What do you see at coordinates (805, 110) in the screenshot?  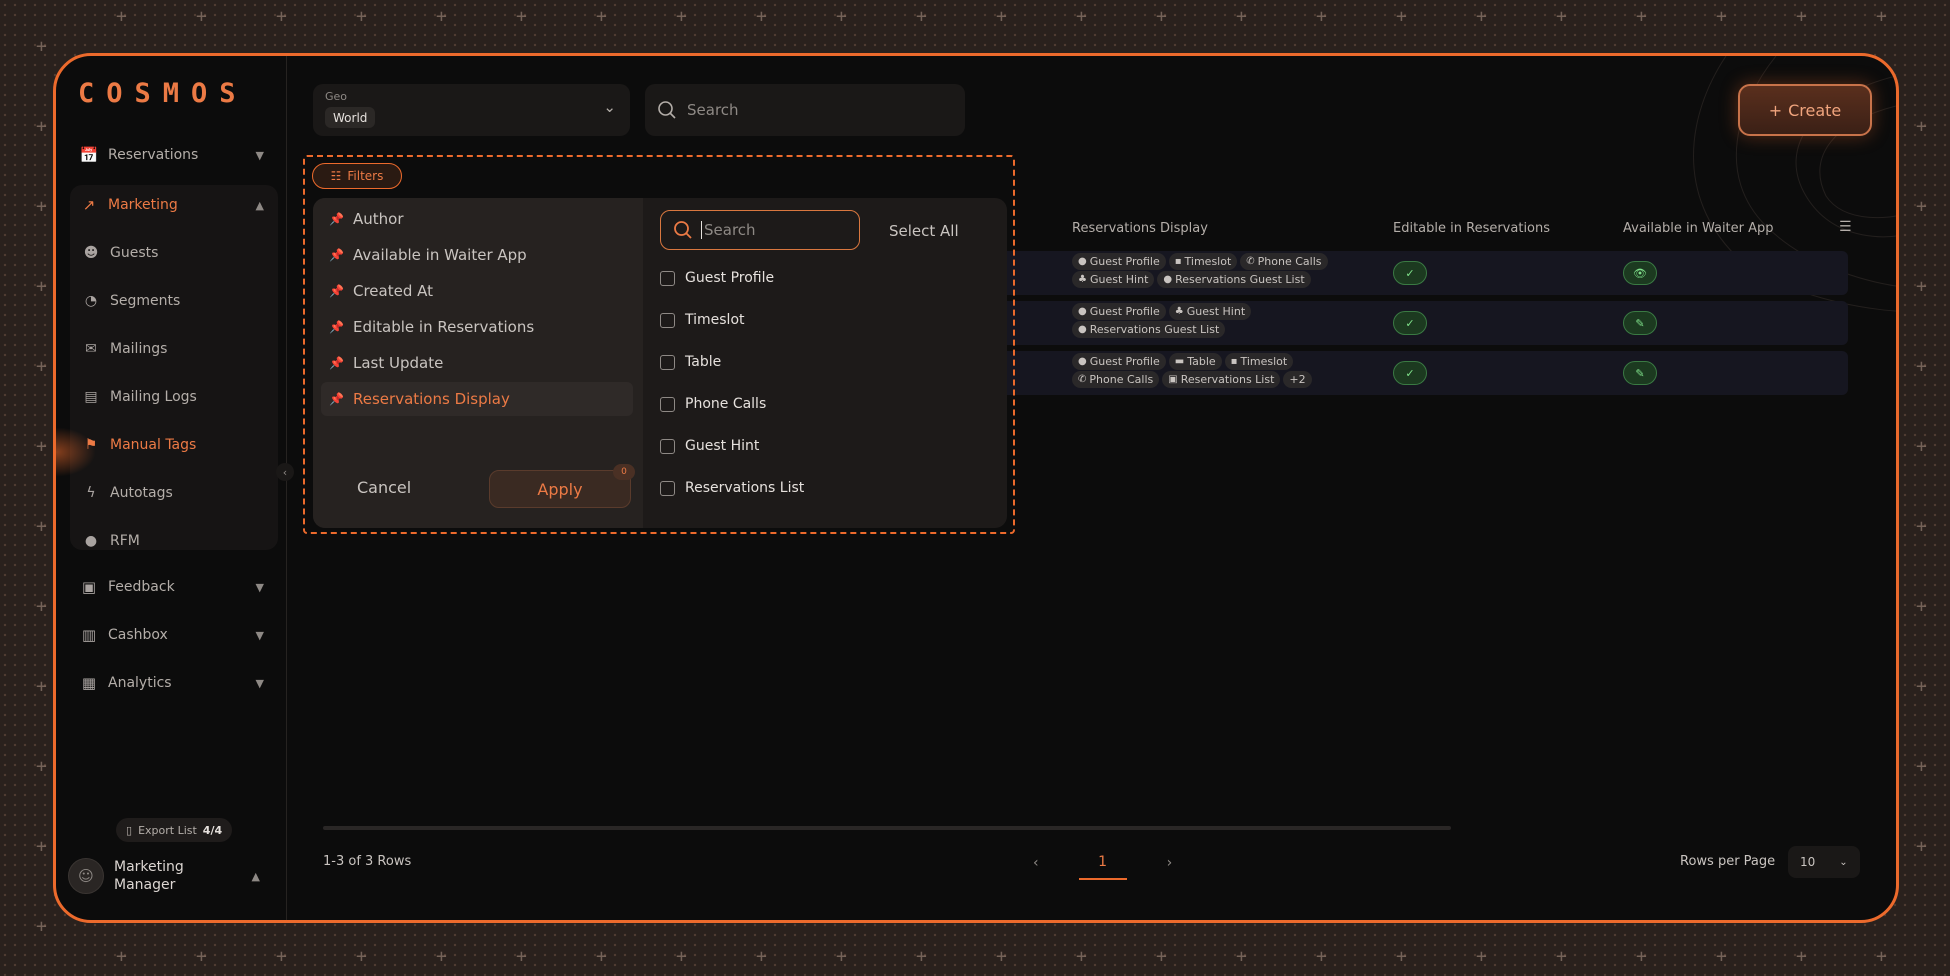 I see `search-input: Search` at bounding box center [805, 110].